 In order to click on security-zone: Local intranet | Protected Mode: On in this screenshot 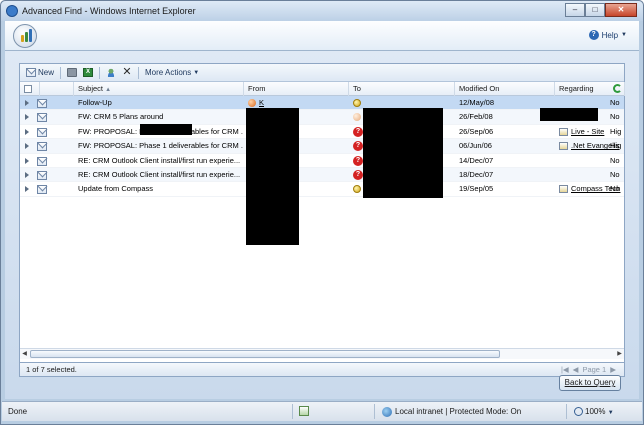, I will do `click(451, 412)`.